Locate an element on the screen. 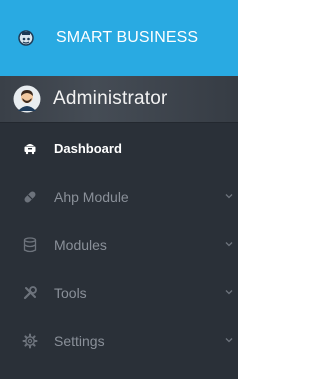 This screenshot has width=320, height=379. sidebar-item-label: Tools is located at coordinates (70, 293).